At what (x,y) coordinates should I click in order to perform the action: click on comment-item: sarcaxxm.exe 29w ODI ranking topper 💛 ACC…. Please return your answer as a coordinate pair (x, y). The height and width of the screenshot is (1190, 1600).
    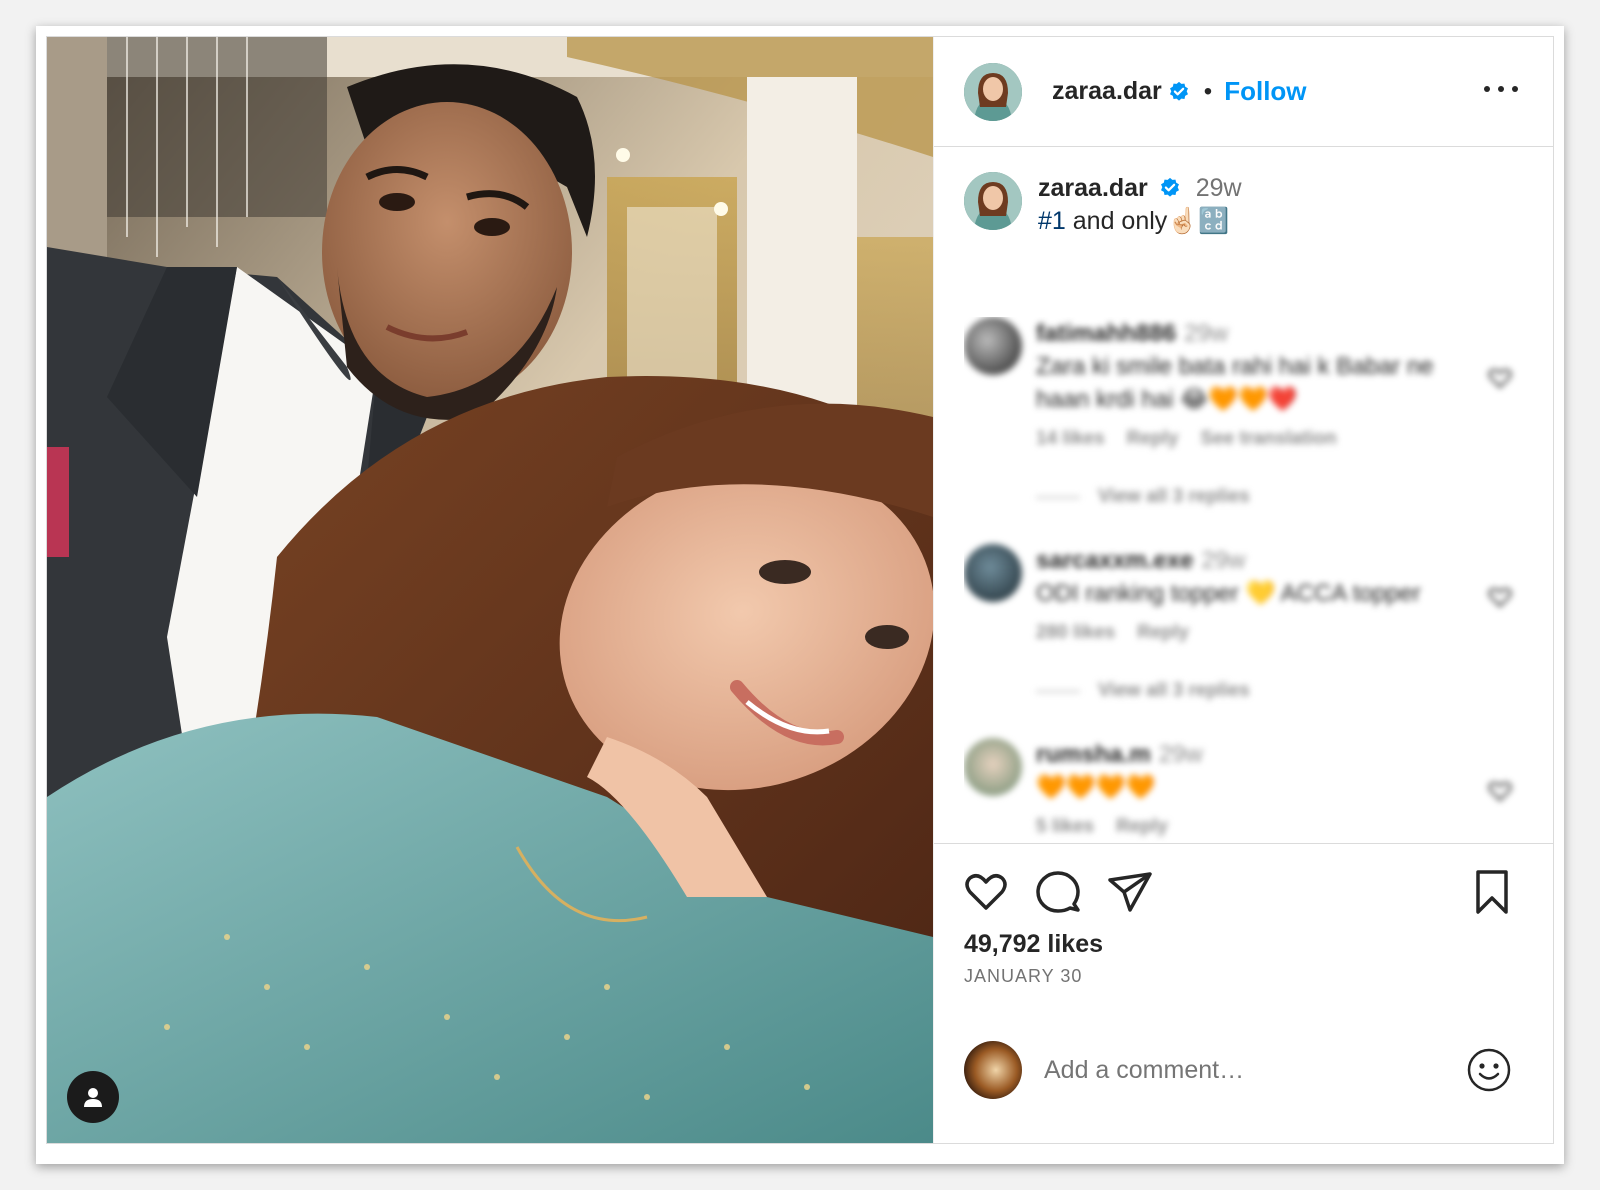
    Looking at the image, I should click on (1244, 594).